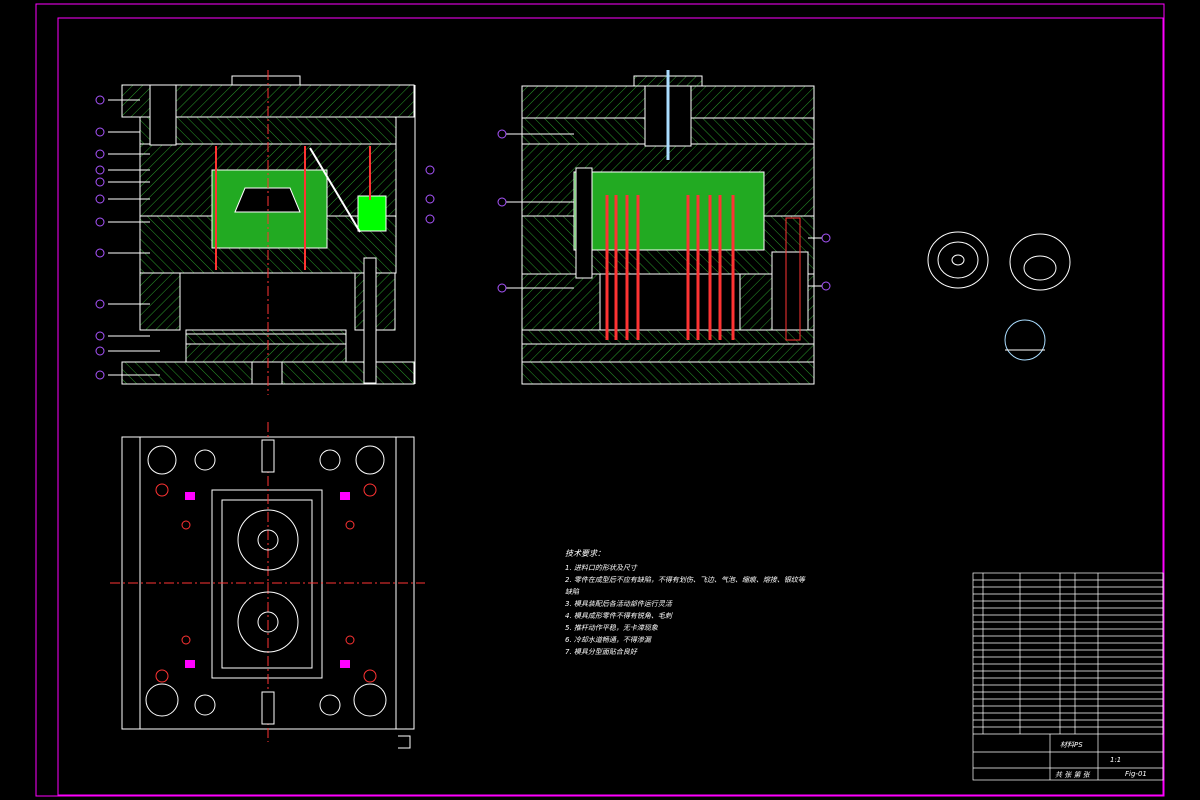 Image resolution: width=1200 pixels, height=800 pixels. I want to click on notes-title: 技术要求：, so click(585, 553).